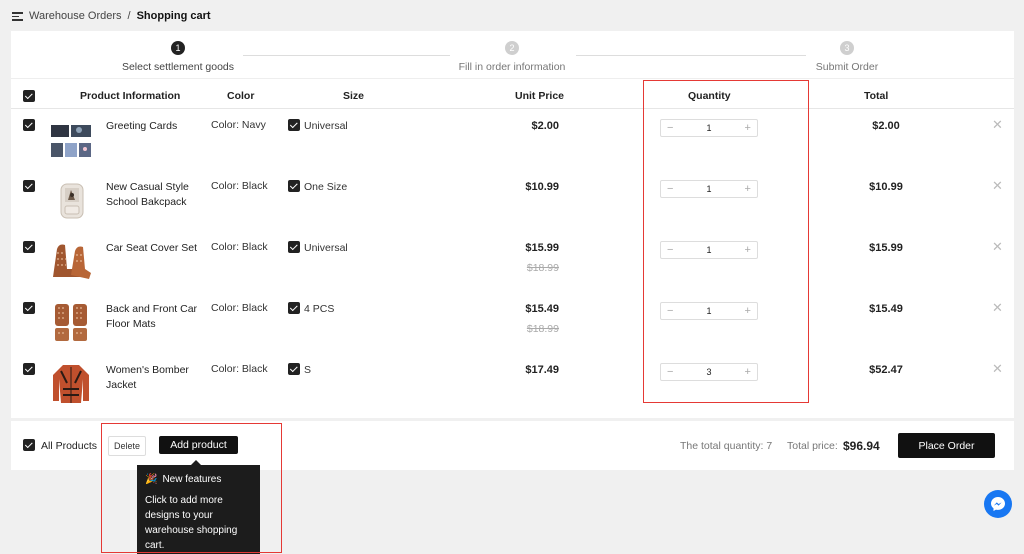  Describe the element at coordinates (886, 187) in the screenshot. I see `row-total: $10.99` at that location.